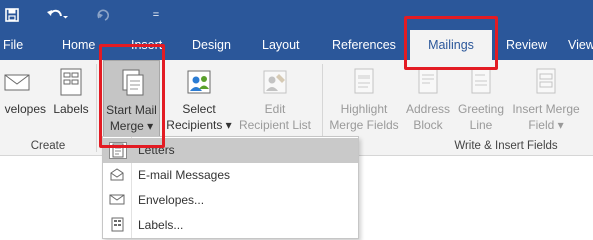 The height and width of the screenshot is (240, 593). What do you see at coordinates (428, 81) in the screenshot?
I see `address-block-icon` at bounding box center [428, 81].